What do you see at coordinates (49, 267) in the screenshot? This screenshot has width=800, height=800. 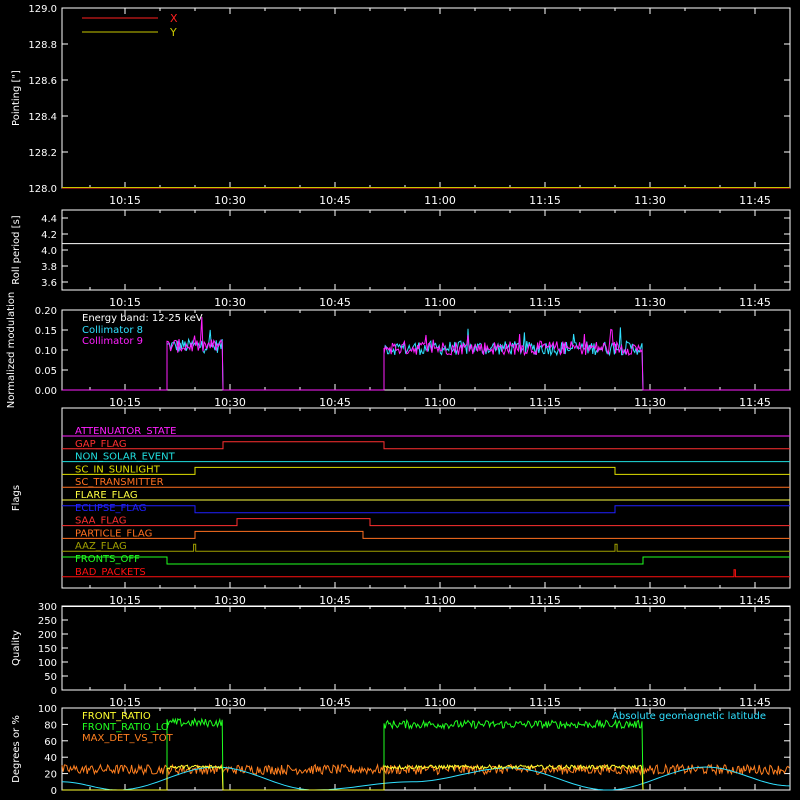 I see `panel-2-ytick-label: 3.8` at bounding box center [49, 267].